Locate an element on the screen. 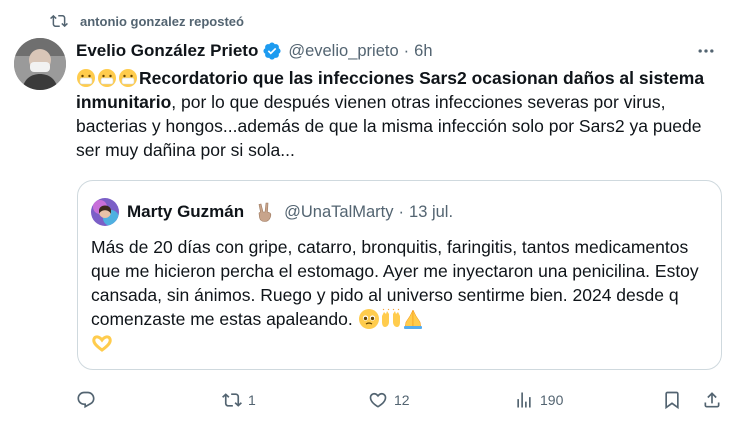  quoted-author-avatar is located at coordinates (105, 212).